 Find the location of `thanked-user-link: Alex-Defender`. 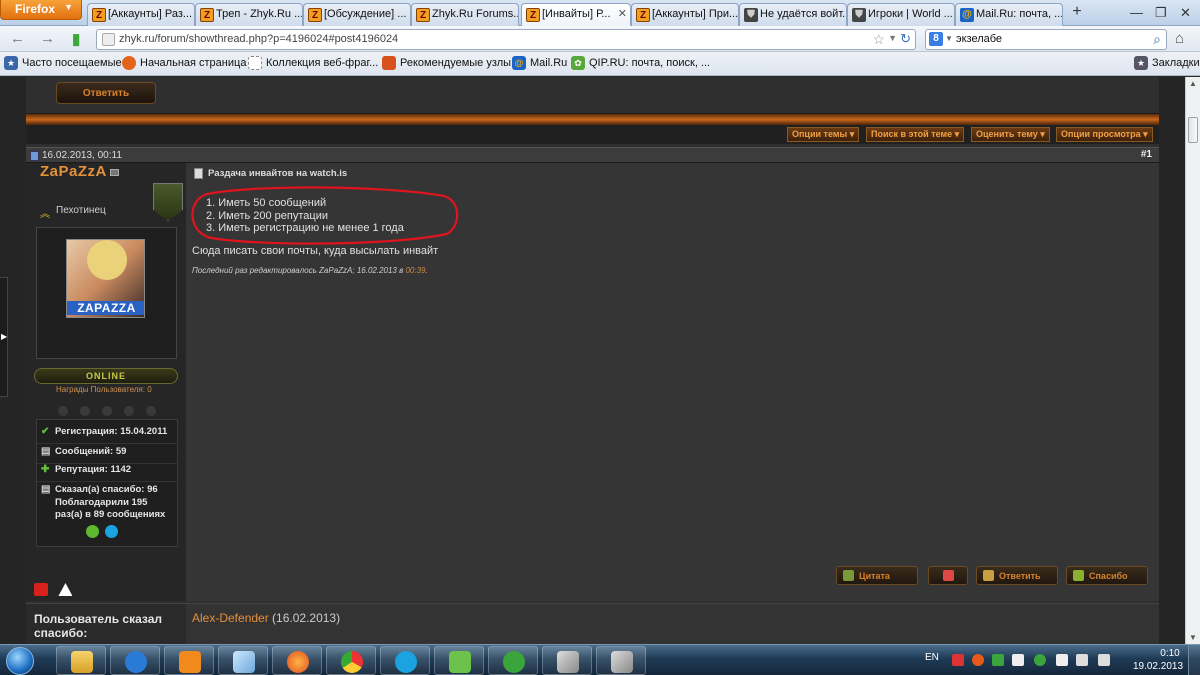

thanked-user-link: Alex-Defender is located at coordinates (230, 618).